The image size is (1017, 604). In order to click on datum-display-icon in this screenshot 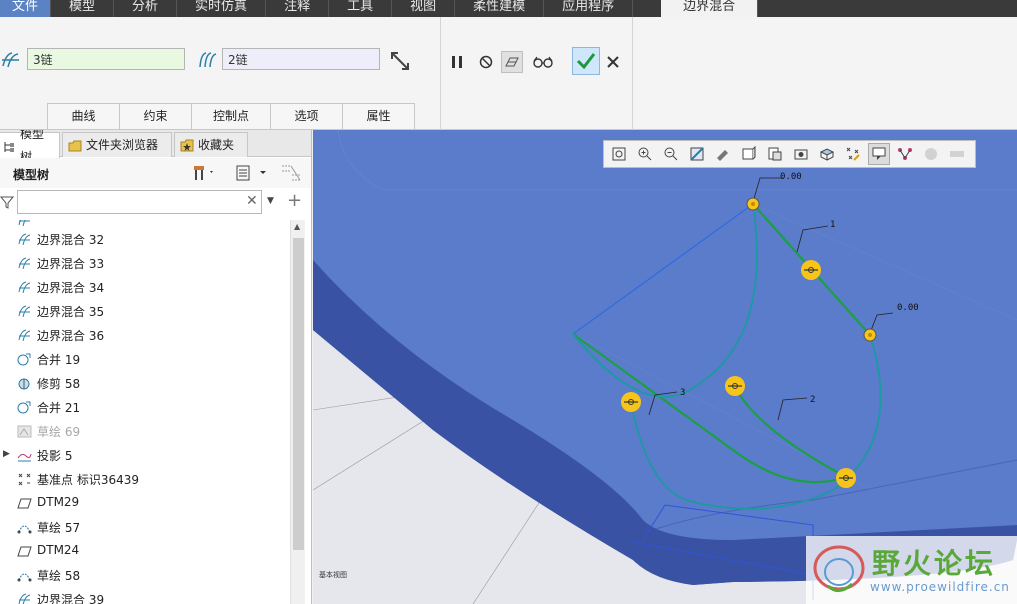, I will do `click(827, 154)`.